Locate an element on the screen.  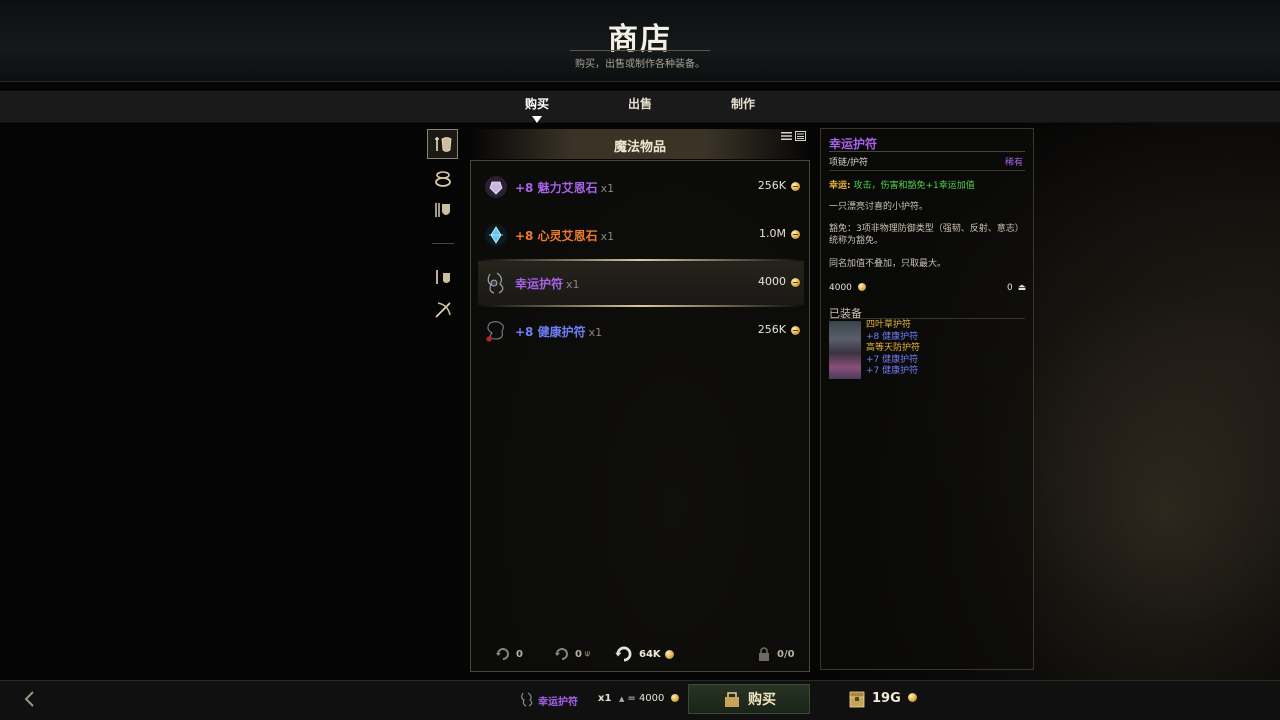
detail-view-icon is located at coordinates (800, 136).